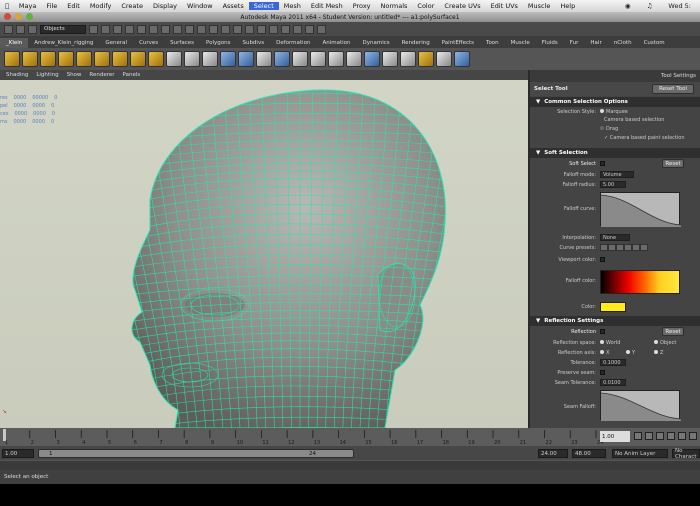 Image resolution: width=700 pixels, height=506 pixels. What do you see at coordinates (553, 453) in the screenshot?
I see `end-time-field: 24.00` at bounding box center [553, 453].